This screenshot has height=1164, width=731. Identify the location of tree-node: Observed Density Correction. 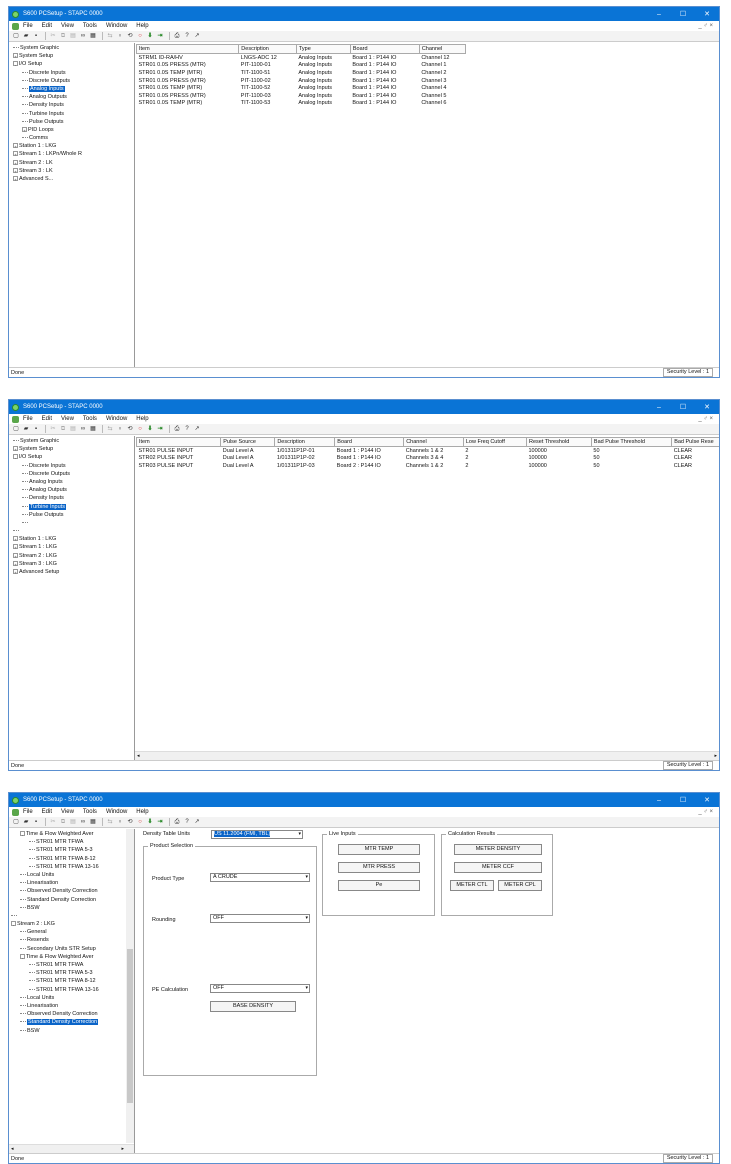
(71, 891).